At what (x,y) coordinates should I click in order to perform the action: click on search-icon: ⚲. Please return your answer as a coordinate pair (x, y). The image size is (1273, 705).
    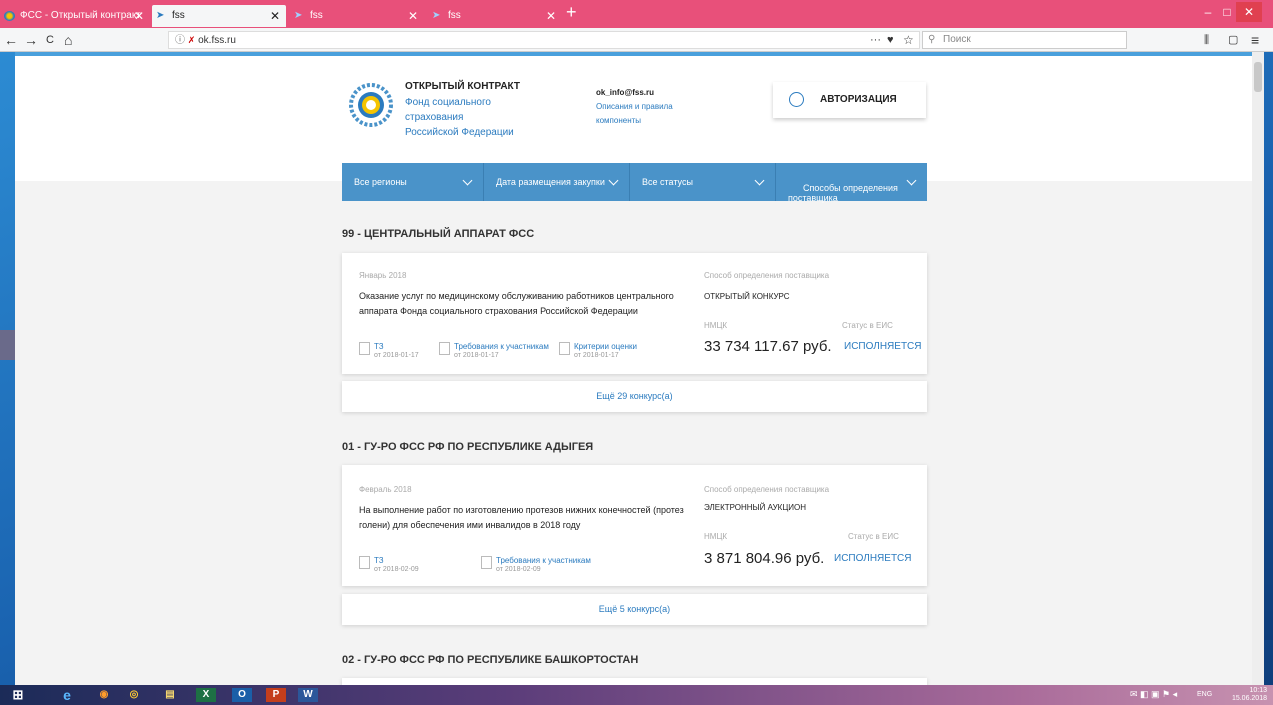
    Looking at the image, I should click on (932, 39).